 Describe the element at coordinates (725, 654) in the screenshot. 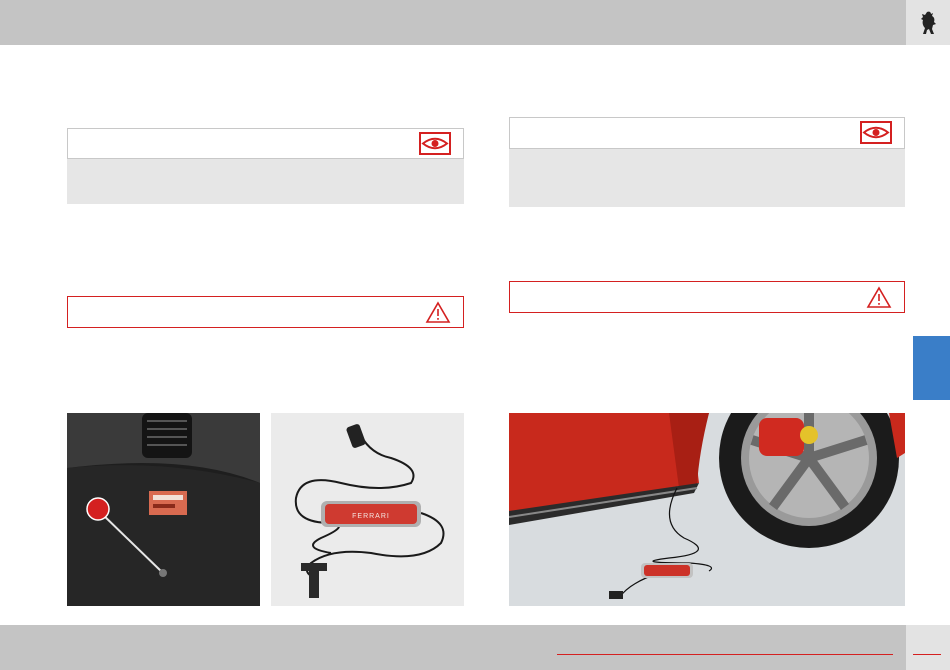

I see `footer-rule` at that location.